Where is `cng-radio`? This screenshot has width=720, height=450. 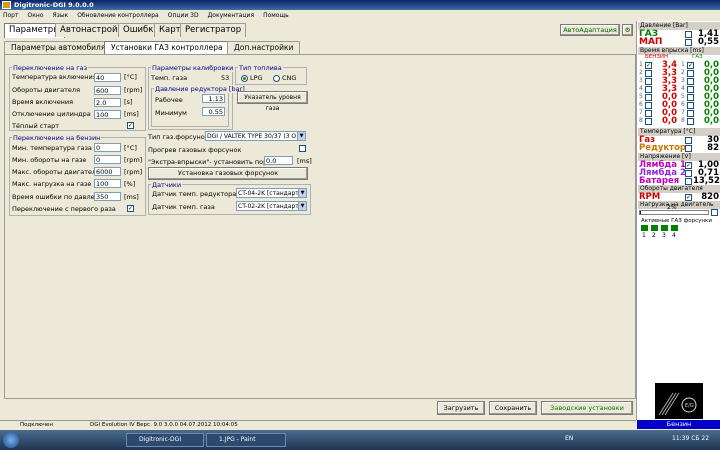
cng-radio is located at coordinates (276, 78).